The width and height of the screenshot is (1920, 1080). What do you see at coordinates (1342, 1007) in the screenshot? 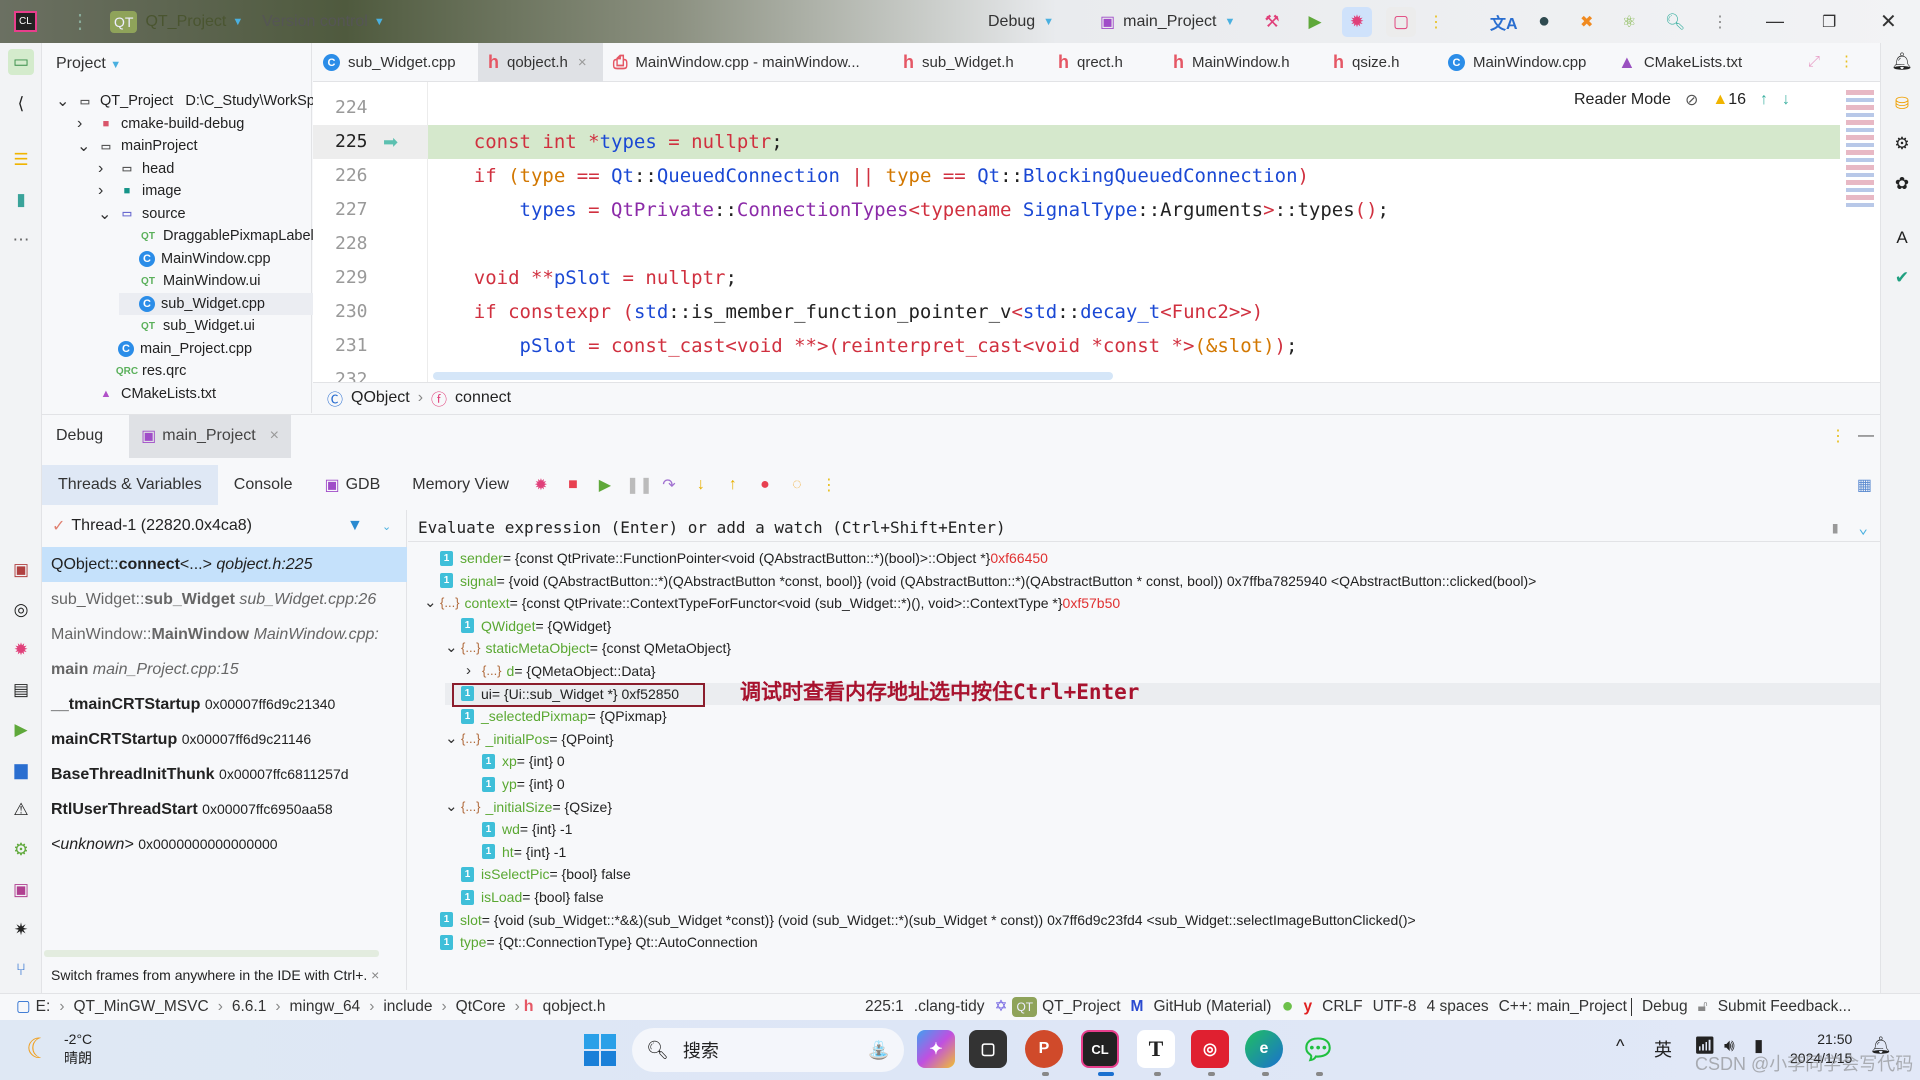
I see `line-separator: CRLF` at bounding box center [1342, 1007].